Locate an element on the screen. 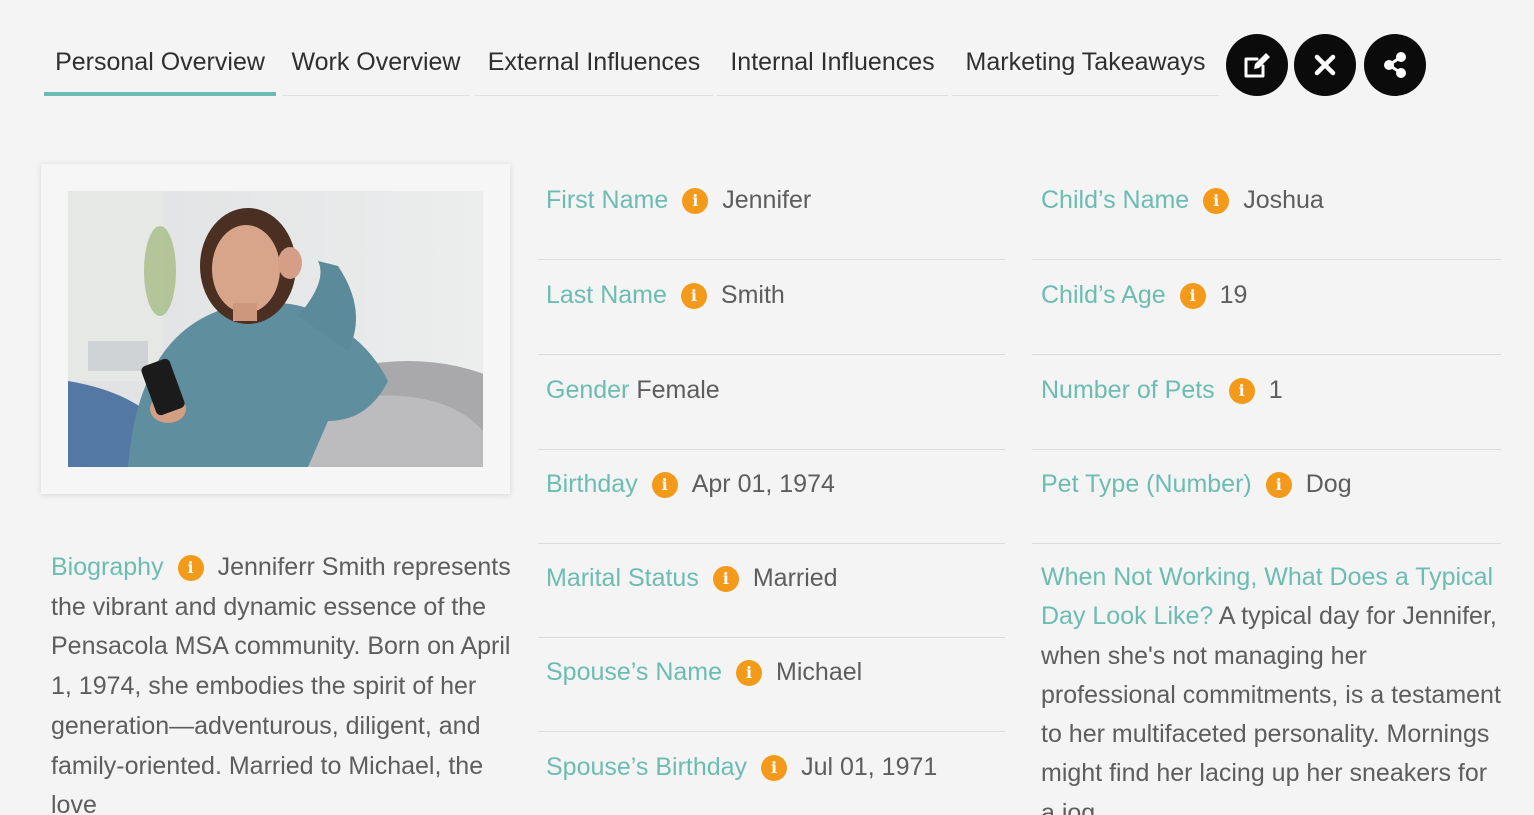 The height and width of the screenshot is (815, 1534). field-label: Marital Status is located at coordinates (622, 578).